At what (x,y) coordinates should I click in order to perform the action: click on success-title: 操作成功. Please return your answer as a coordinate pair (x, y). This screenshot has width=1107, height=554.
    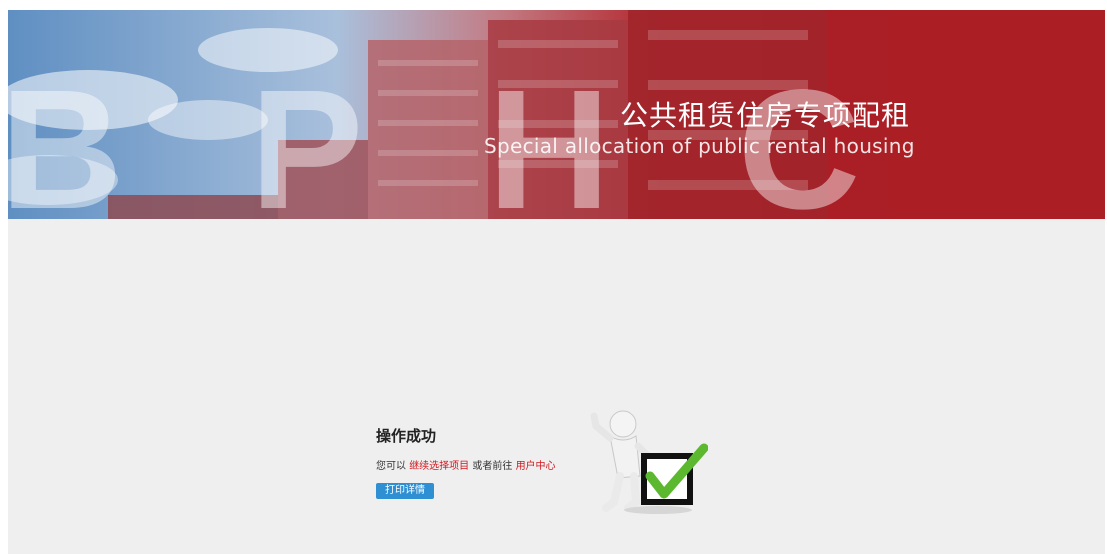
    Looking at the image, I should click on (406, 436).